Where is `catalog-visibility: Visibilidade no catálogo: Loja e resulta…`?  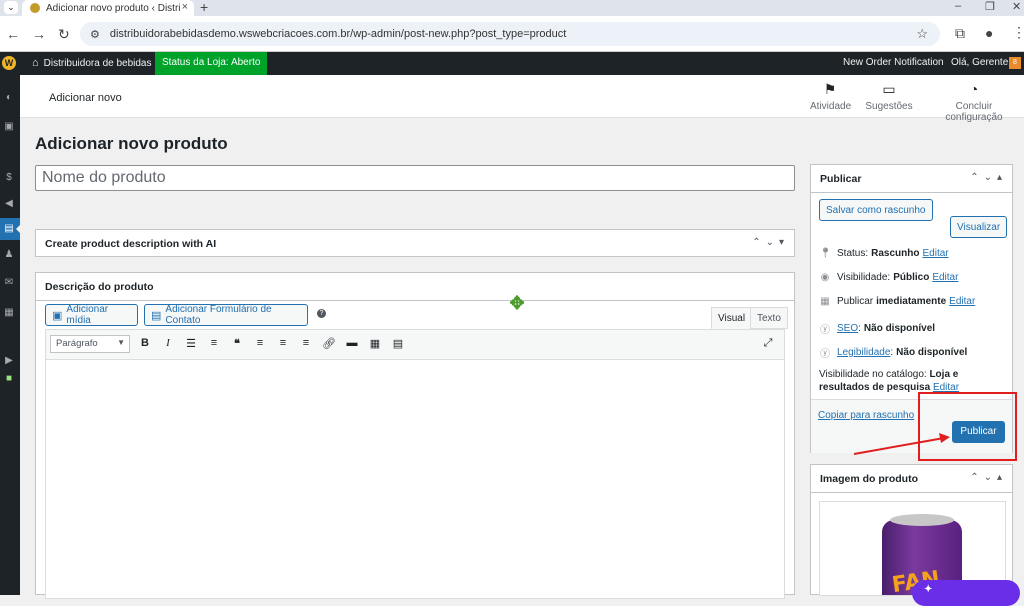
catalog-visibility: Visibilidade no catálogo: Loja e resulta… is located at coordinates (911, 381).